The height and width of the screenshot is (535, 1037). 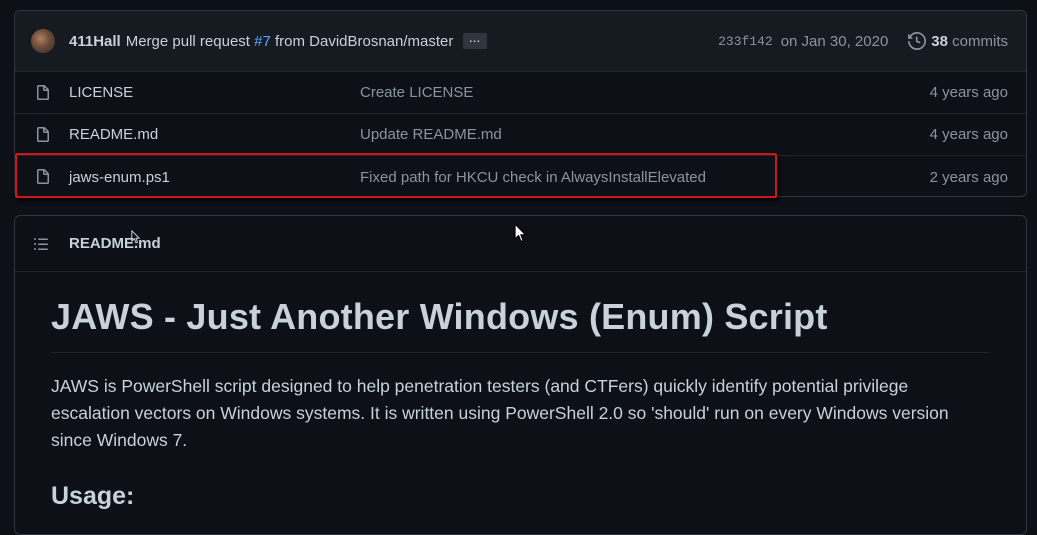 What do you see at coordinates (41, 244) in the screenshot?
I see `list-icon` at bounding box center [41, 244].